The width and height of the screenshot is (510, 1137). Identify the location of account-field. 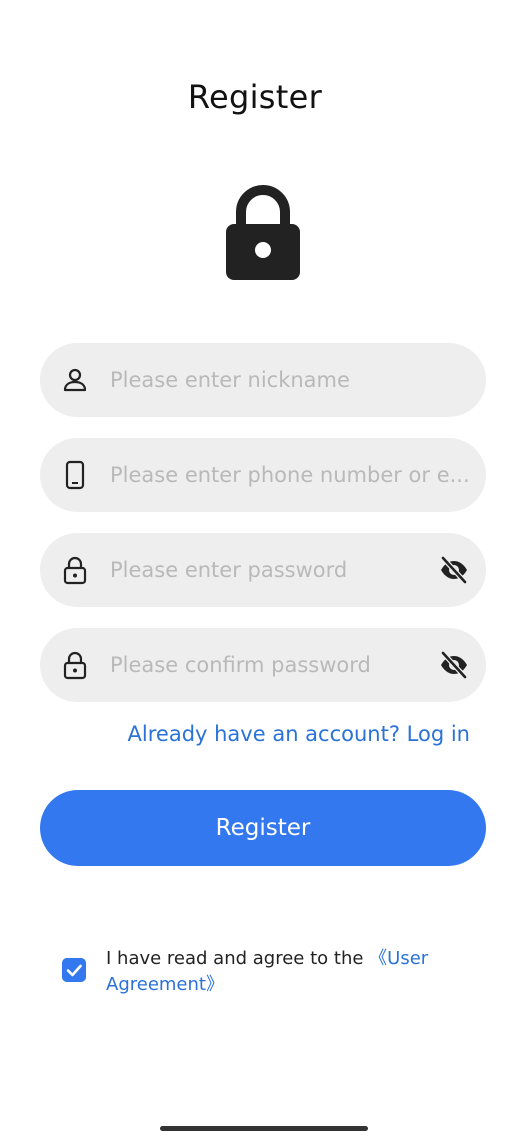
(263, 475).